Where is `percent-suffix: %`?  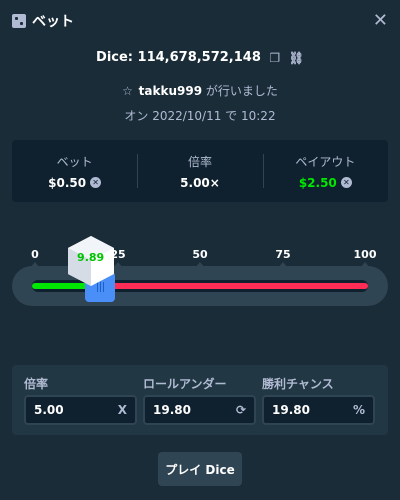 percent-suffix: % is located at coordinates (358, 410).